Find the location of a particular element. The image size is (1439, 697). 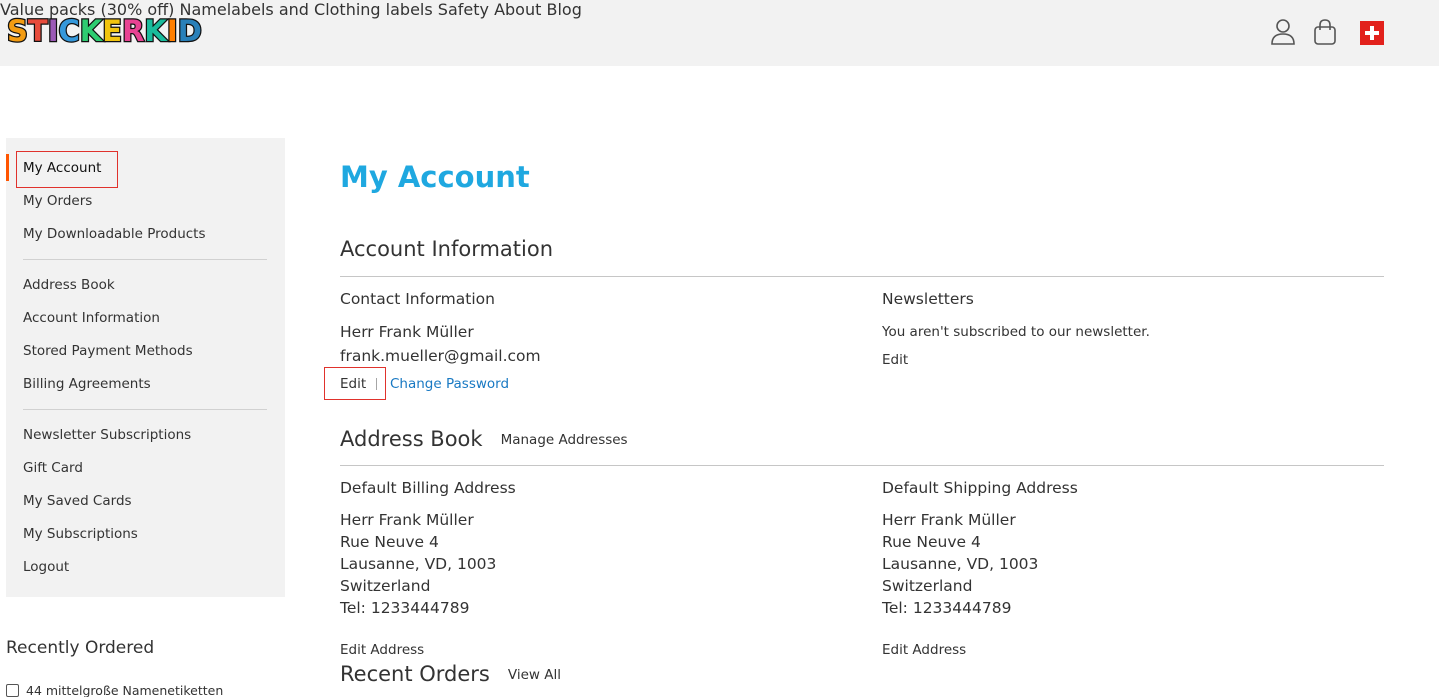

contact-email: frank.mueller@gmail.com is located at coordinates (440, 356).